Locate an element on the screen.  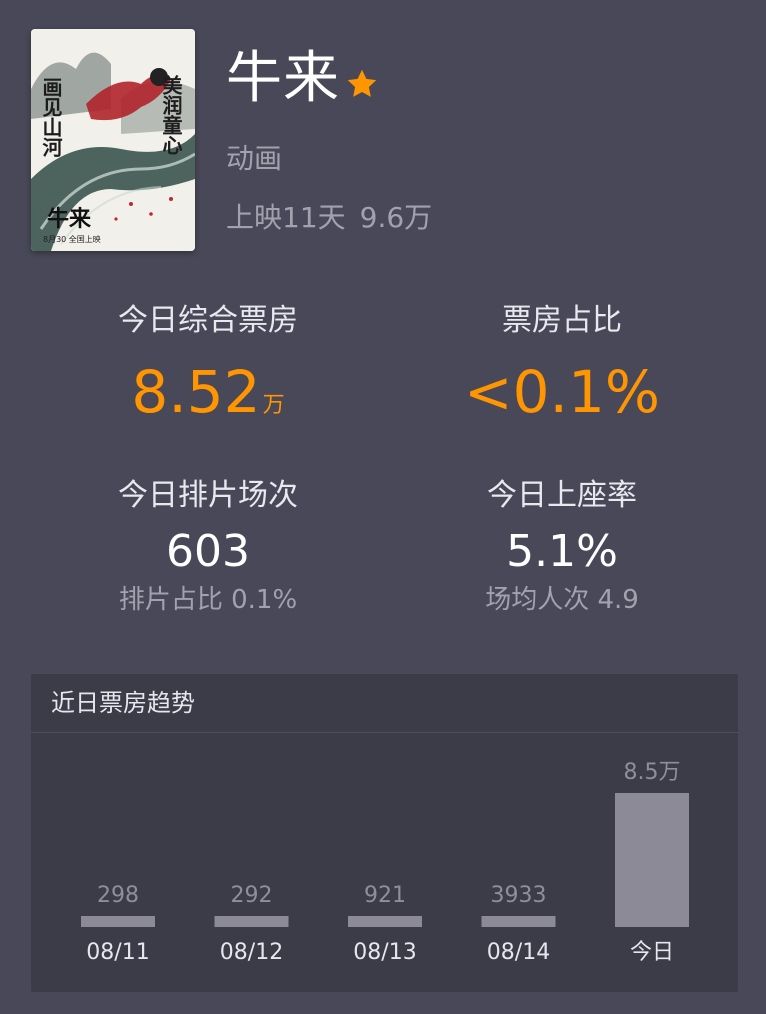
movie-title: 牛来 is located at coordinates (283, 78).